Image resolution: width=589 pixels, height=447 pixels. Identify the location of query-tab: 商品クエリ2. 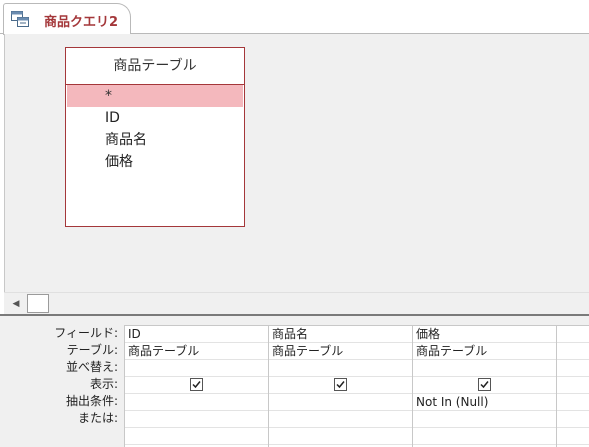
(67, 19).